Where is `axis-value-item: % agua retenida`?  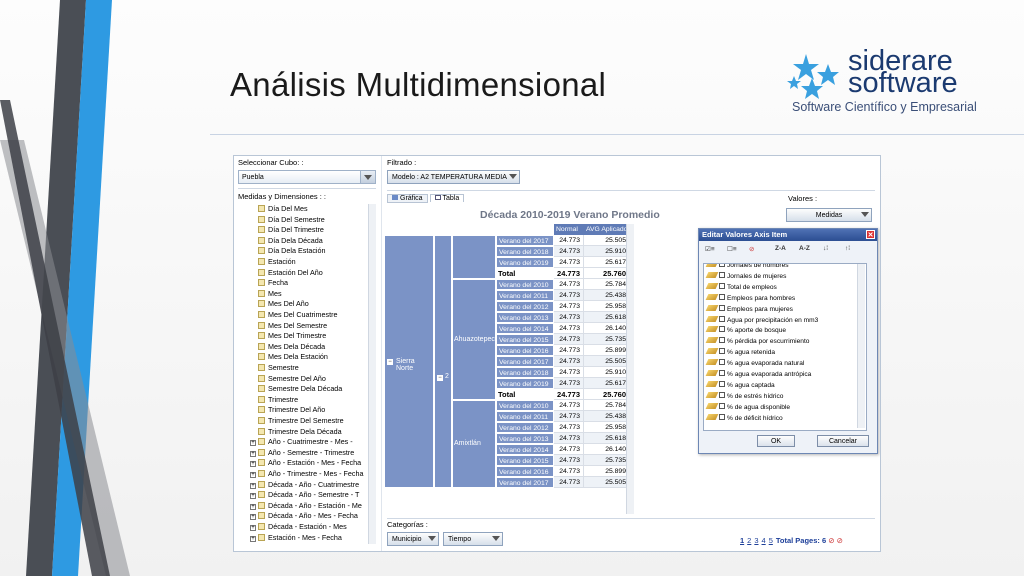
axis-value-item: % agua retenida is located at coordinates (740, 353).